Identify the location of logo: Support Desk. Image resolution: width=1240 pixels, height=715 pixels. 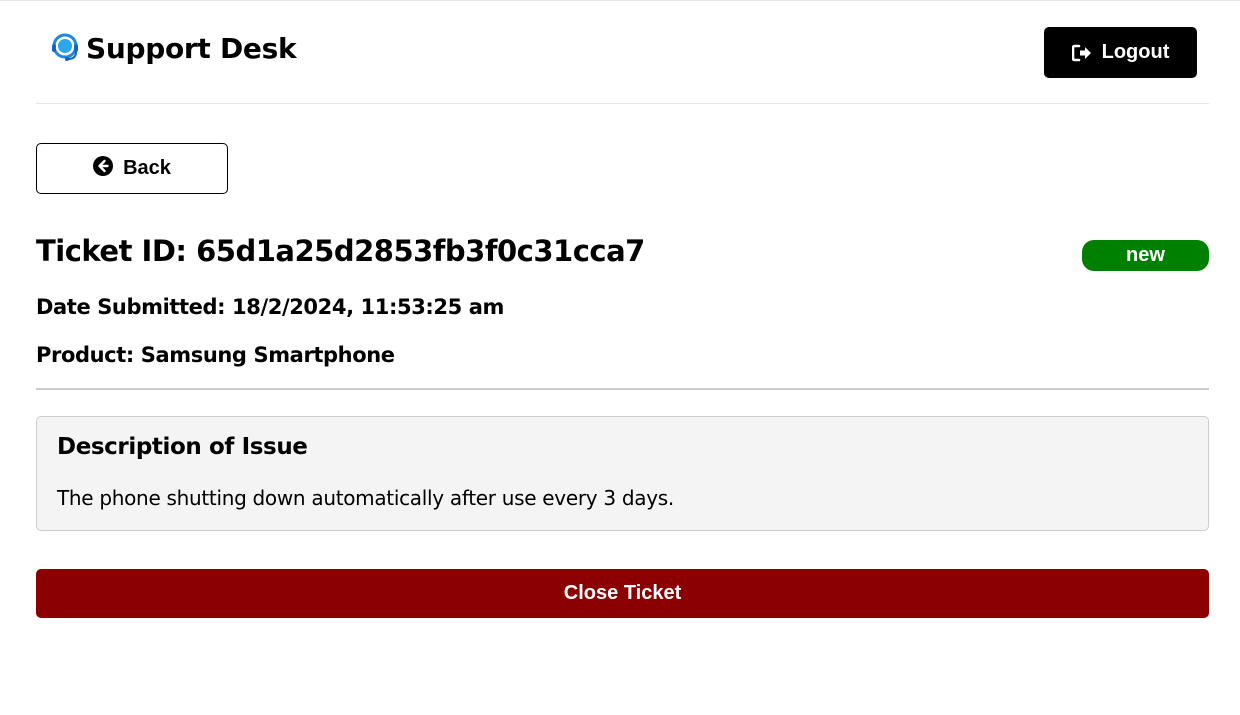
(172, 48).